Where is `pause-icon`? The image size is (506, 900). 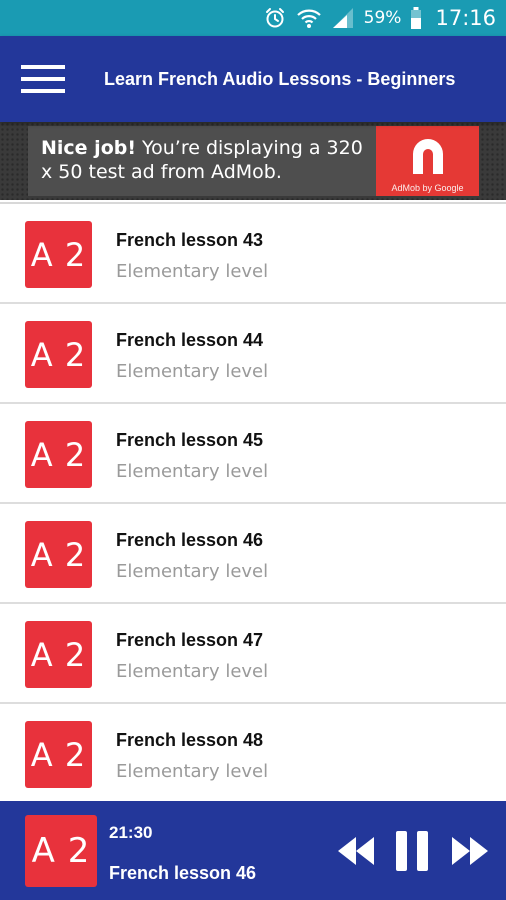 pause-icon is located at coordinates (413, 851).